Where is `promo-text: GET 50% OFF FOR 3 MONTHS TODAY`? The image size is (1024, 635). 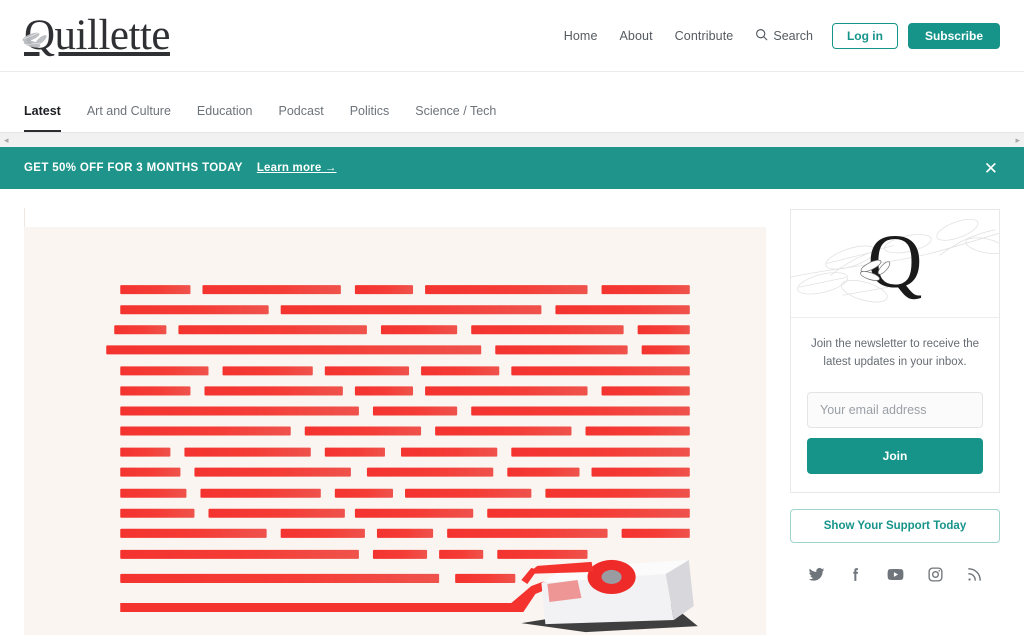 promo-text: GET 50% OFF FOR 3 MONTHS TODAY is located at coordinates (133, 168).